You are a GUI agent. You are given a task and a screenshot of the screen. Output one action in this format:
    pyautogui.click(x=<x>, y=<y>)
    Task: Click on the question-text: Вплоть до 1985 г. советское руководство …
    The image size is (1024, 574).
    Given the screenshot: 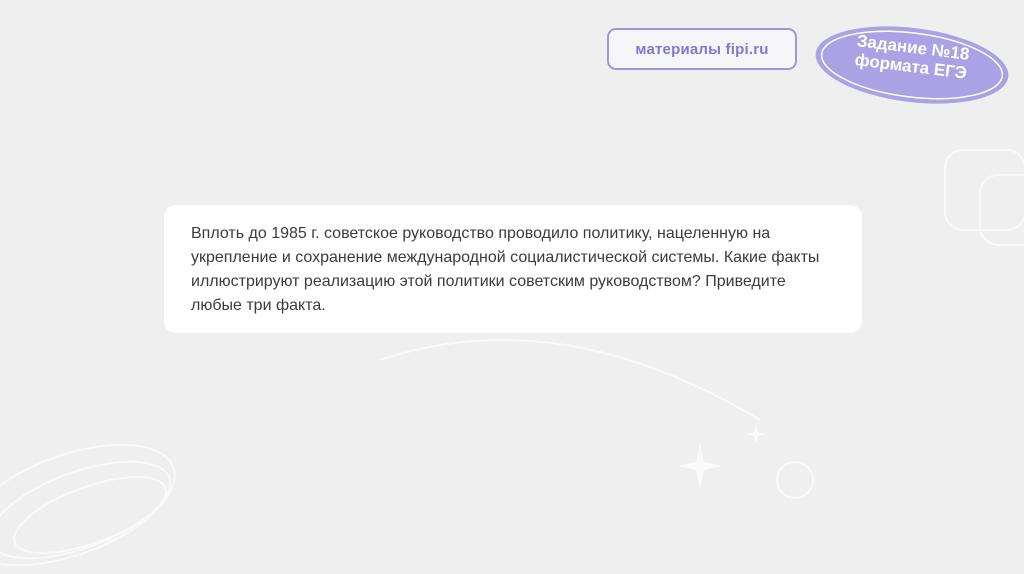 What is the action you would take?
    pyautogui.click(x=505, y=269)
    